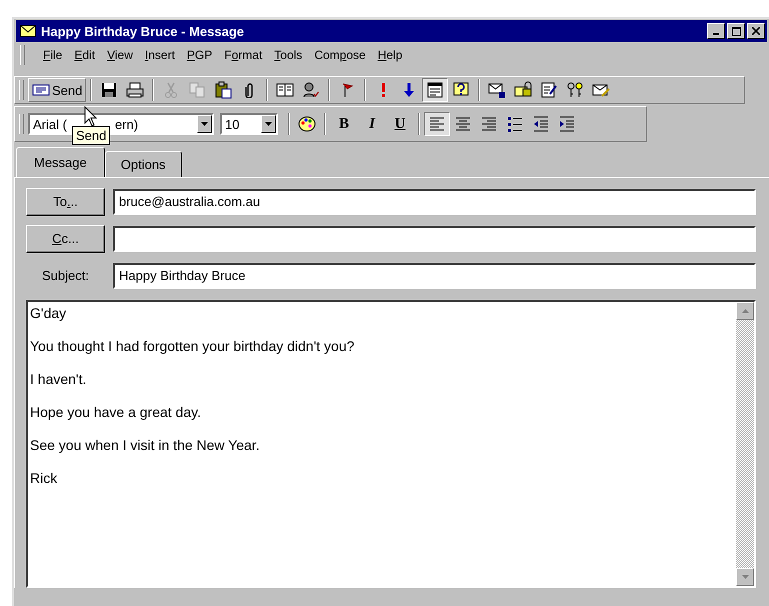  What do you see at coordinates (120, 55) in the screenshot?
I see `menu-item: View` at bounding box center [120, 55].